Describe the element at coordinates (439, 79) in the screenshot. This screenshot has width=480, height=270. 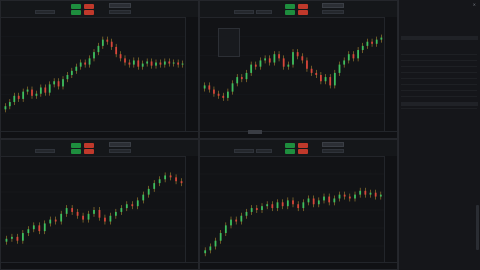
I see `market-watch-list` at that location.